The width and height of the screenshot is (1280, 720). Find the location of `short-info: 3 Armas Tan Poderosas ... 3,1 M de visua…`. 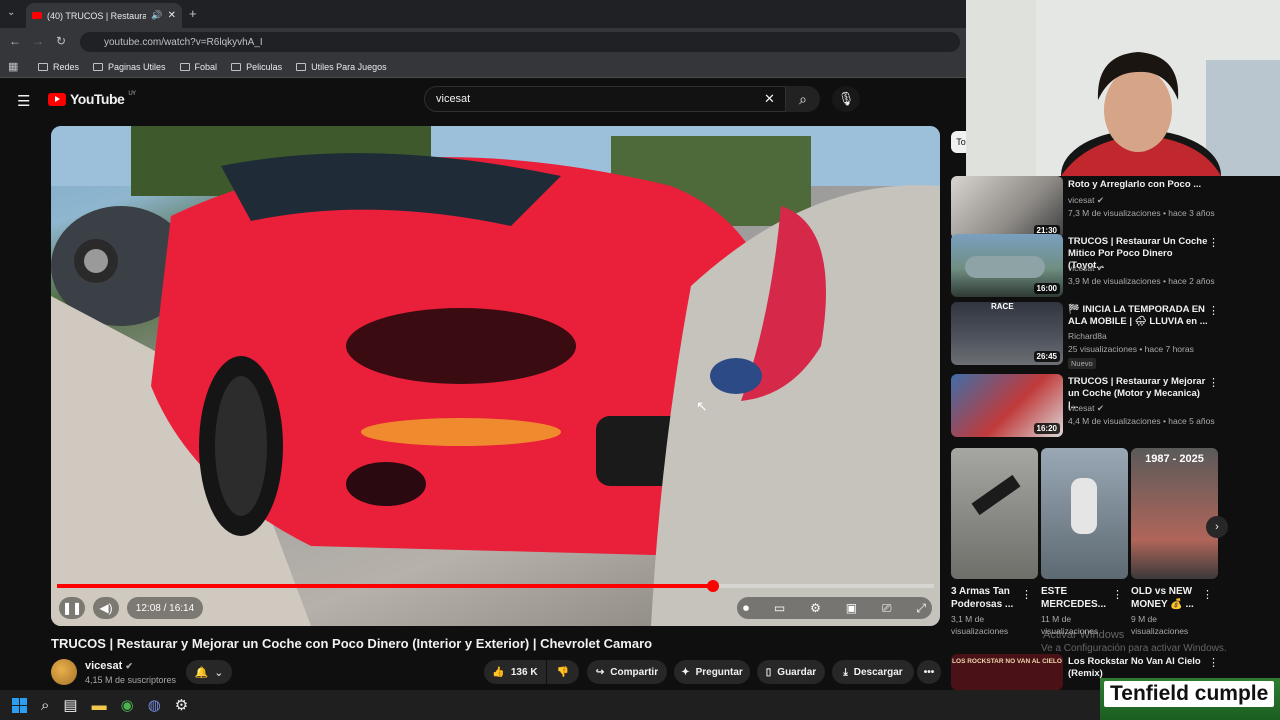

short-info: 3 Armas Tan Poderosas ... 3,1 M de visua… is located at coordinates (988, 611).